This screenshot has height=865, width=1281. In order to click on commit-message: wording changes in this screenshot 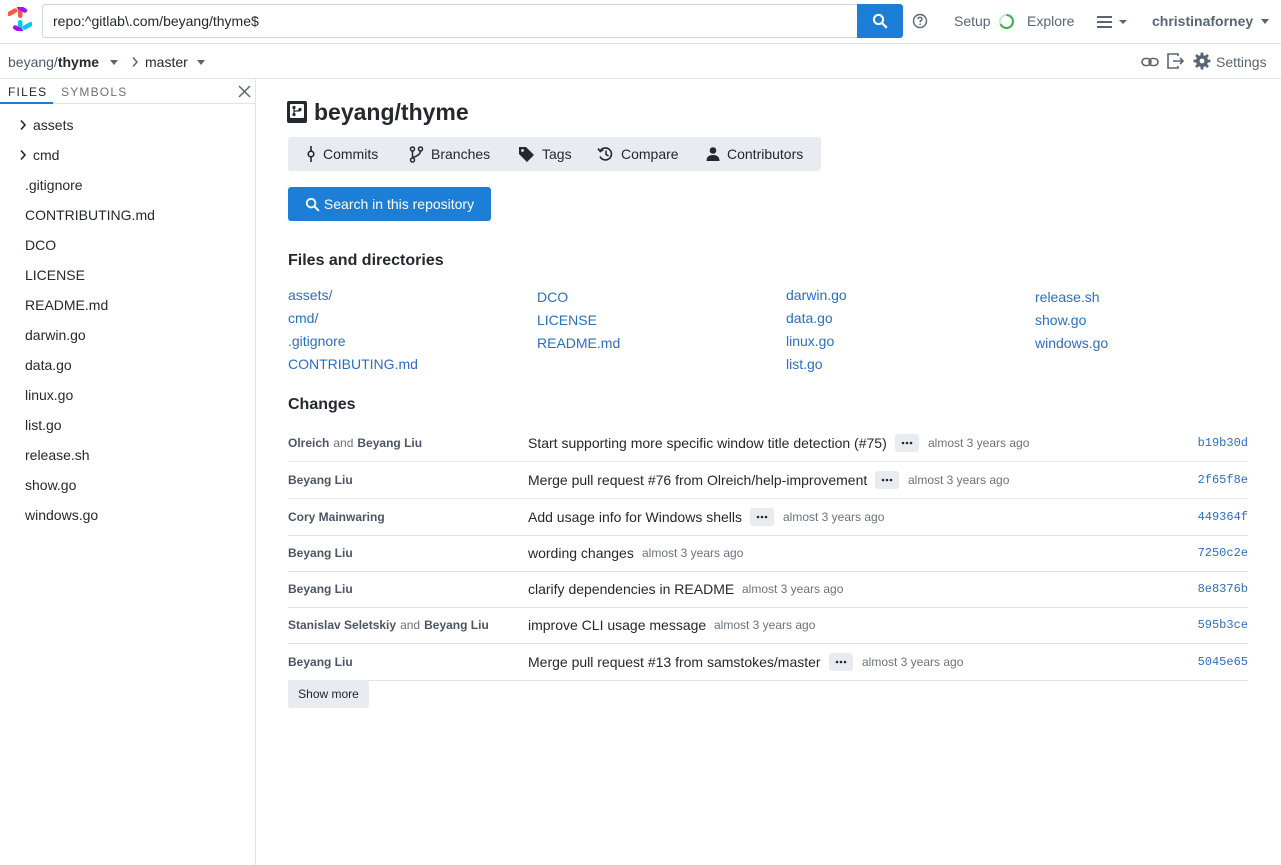, I will do `click(581, 553)`.